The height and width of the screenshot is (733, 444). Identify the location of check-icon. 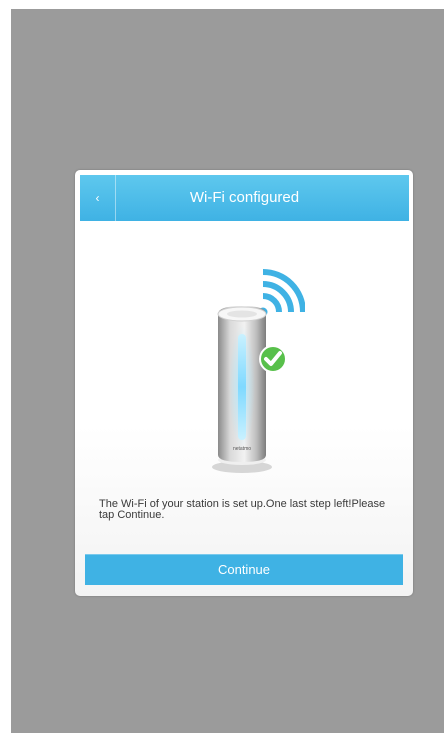
(273, 359).